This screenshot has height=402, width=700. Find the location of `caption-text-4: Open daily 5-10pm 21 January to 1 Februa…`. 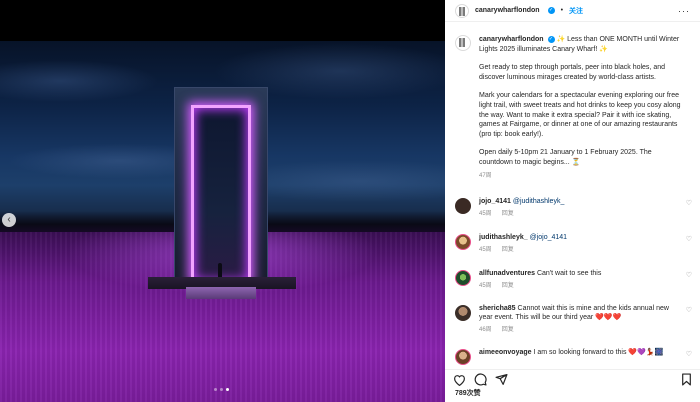

caption-text-4: Open daily 5-10pm 21 January to 1 Februa… is located at coordinates (565, 157).